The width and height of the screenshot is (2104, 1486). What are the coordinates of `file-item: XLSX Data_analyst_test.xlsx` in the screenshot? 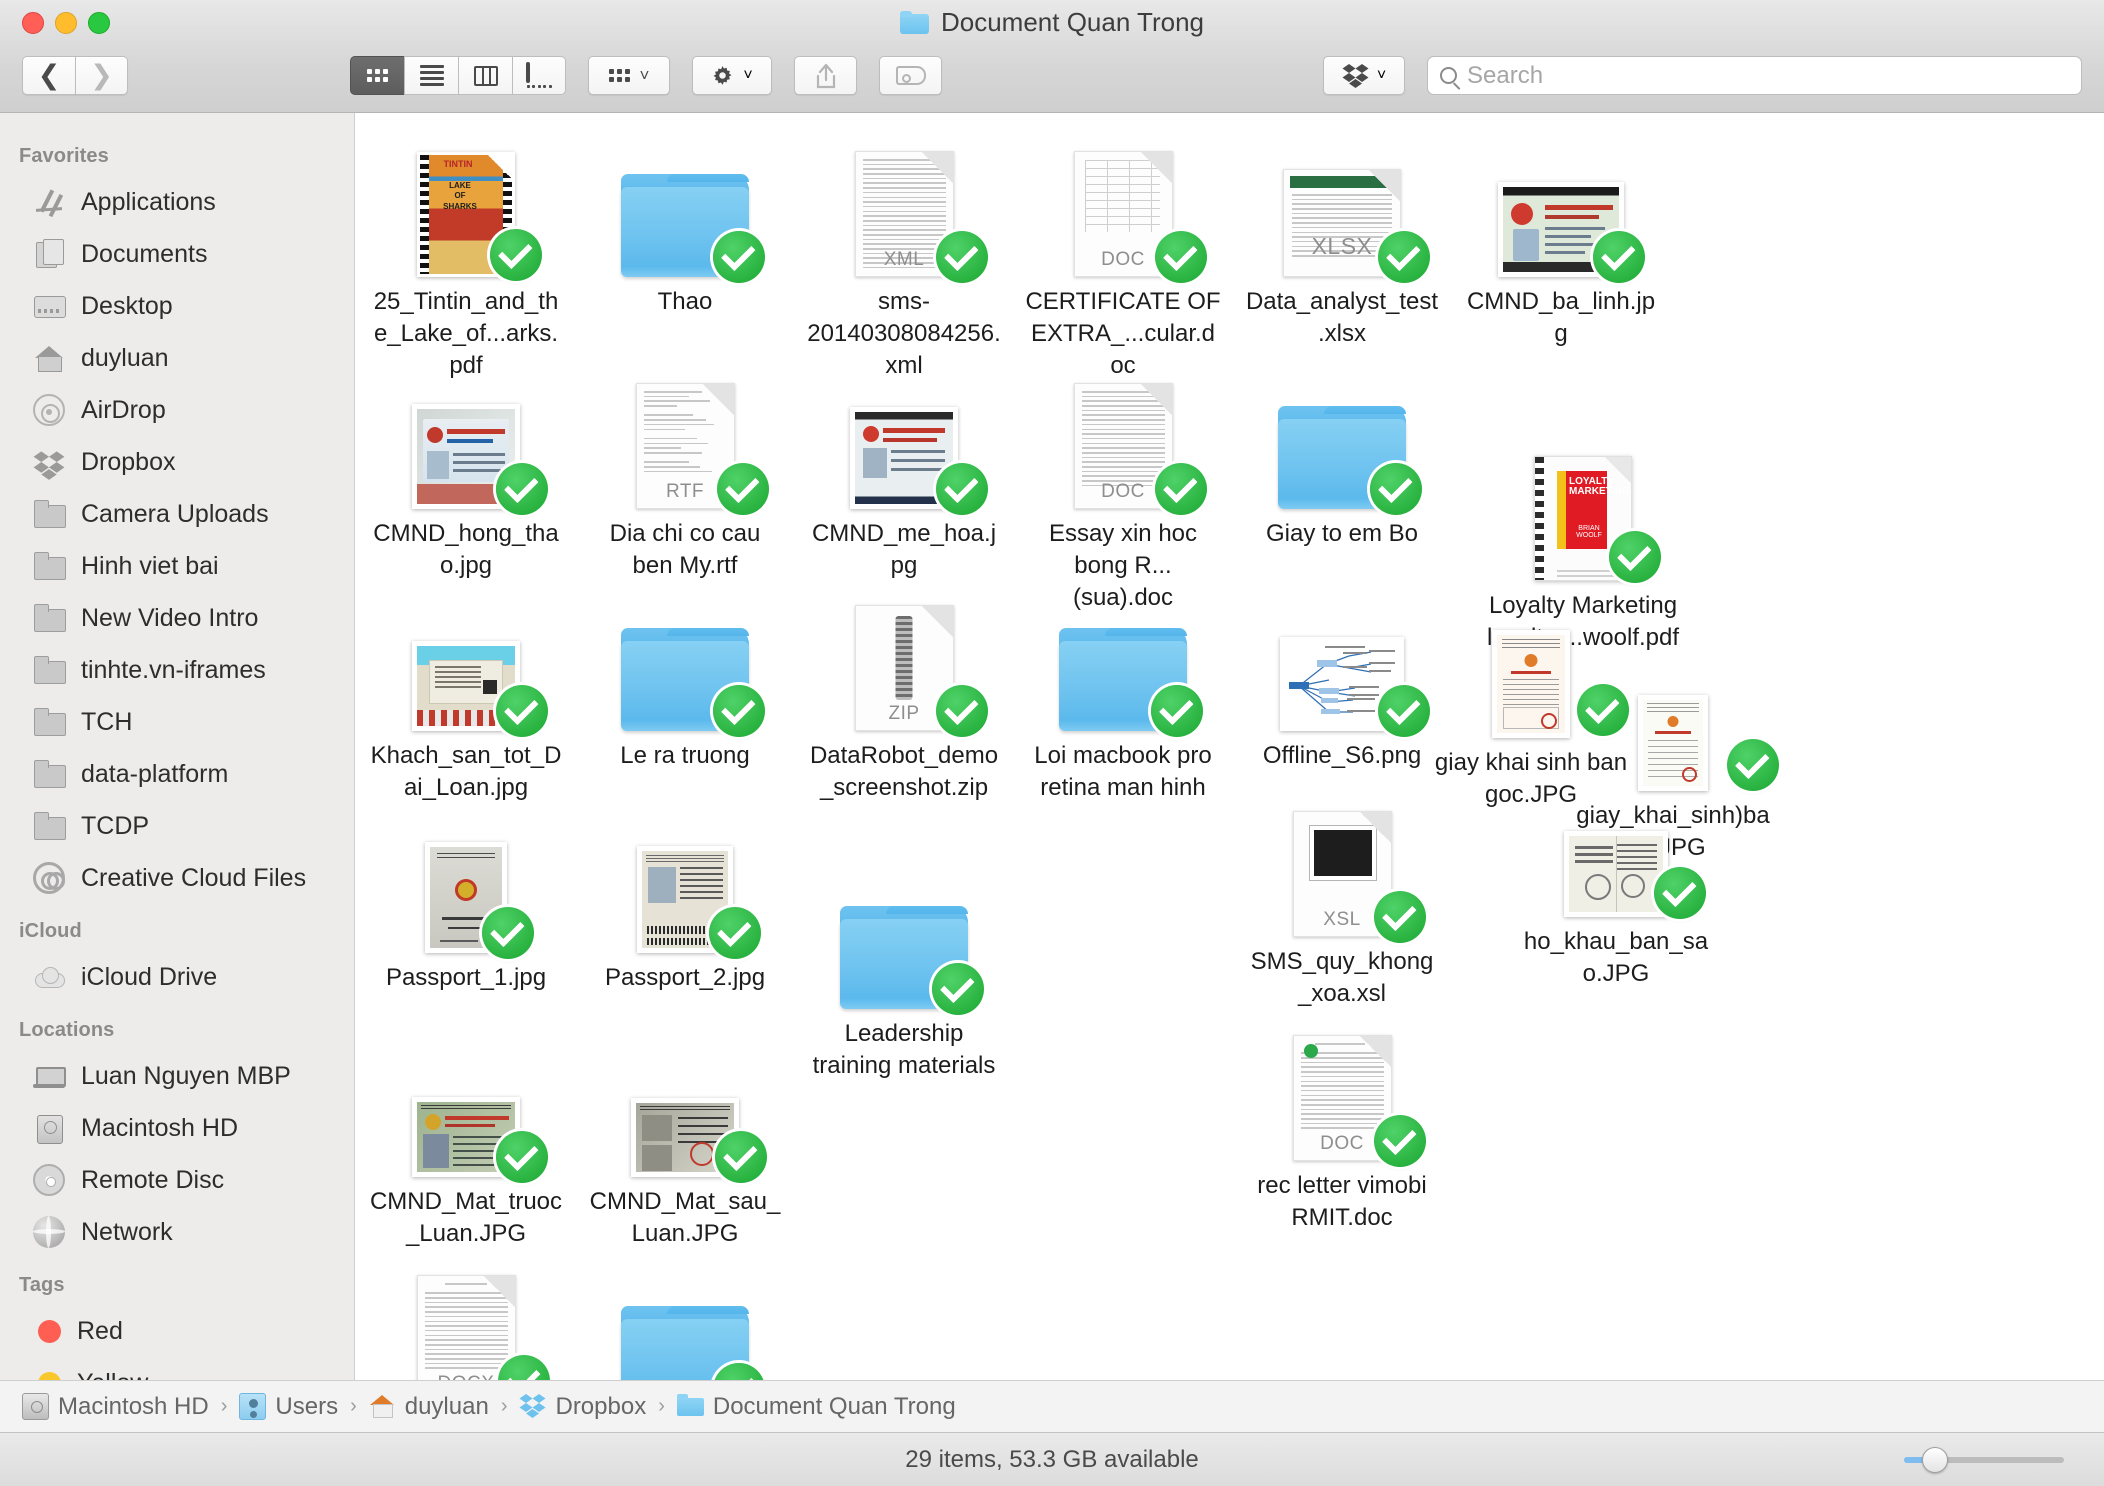 It's located at (1342, 239).